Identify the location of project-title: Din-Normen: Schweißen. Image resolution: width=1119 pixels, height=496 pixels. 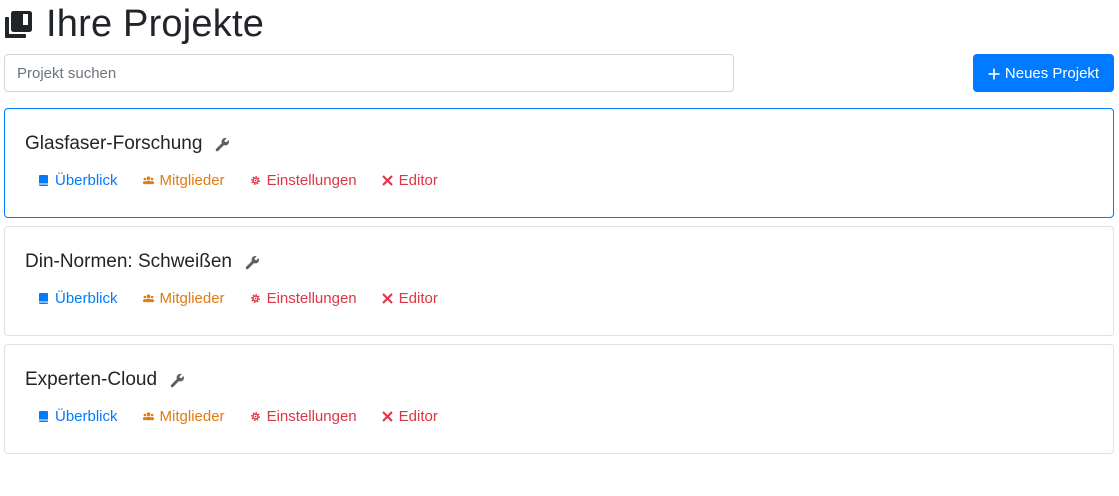
(128, 261).